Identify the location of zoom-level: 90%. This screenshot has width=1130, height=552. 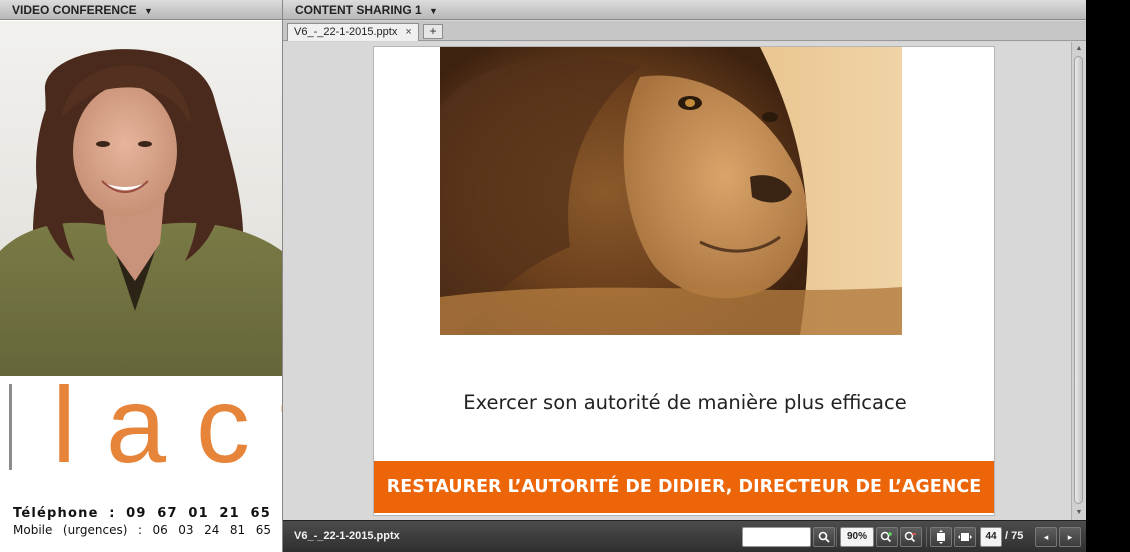
(857, 537).